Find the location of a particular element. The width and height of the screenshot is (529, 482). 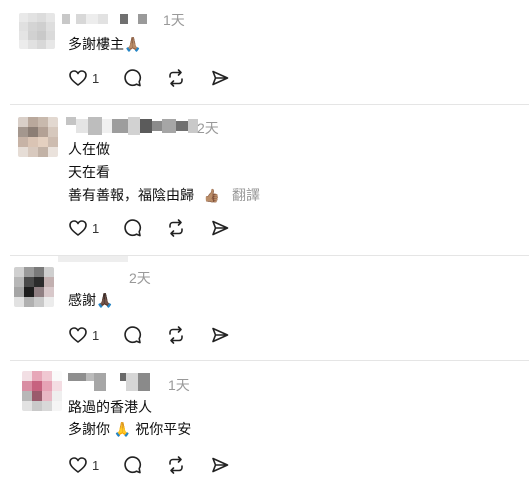

comment-line: 感謝🙏🏿 is located at coordinates (91, 300).